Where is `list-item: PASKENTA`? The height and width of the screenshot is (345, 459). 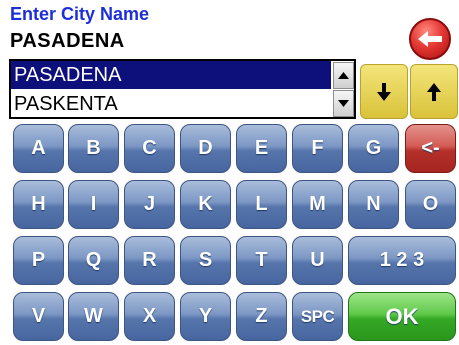 list-item: PASKENTA is located at coordinates (171, 104).